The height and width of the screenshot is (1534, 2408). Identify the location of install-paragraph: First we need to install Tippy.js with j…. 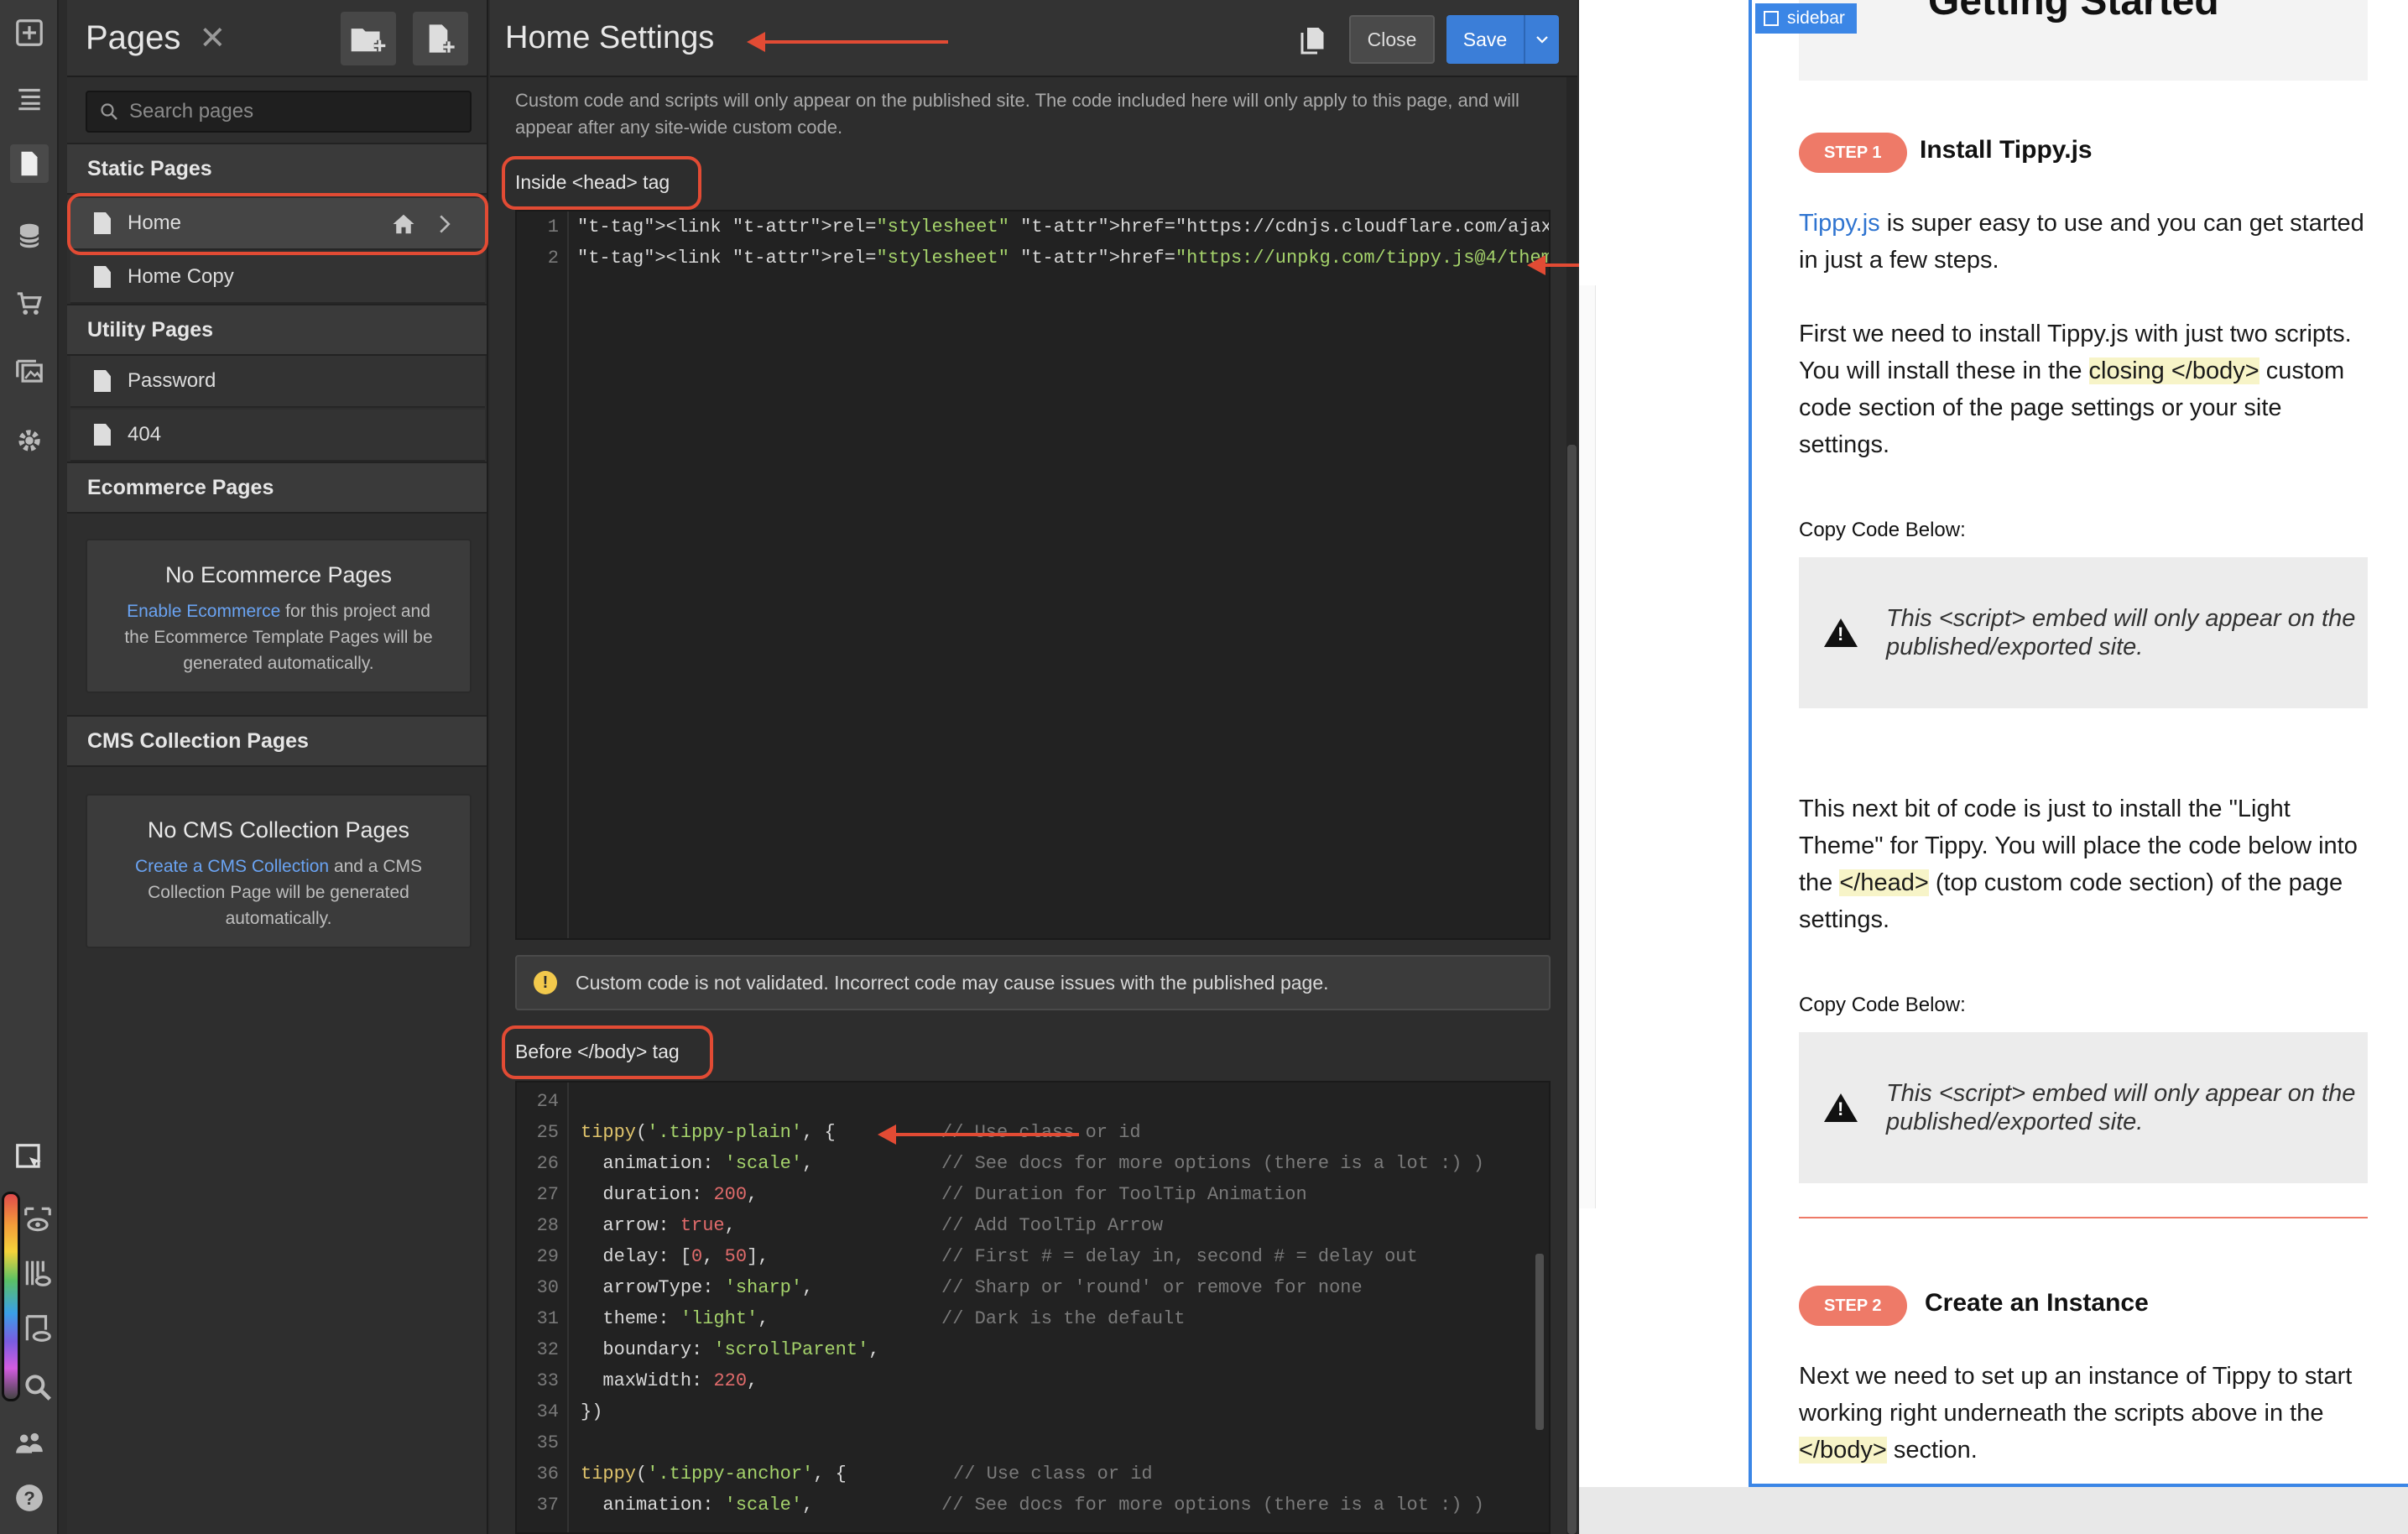
(2088, 389).